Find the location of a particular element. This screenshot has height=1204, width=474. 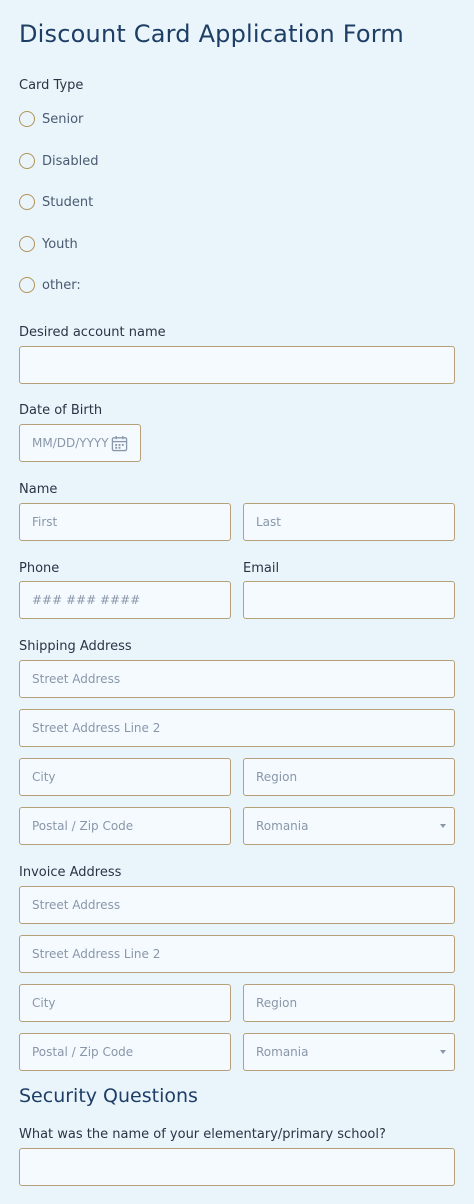

invoice-country-value: Romania is located at coordinates (282, 1052).